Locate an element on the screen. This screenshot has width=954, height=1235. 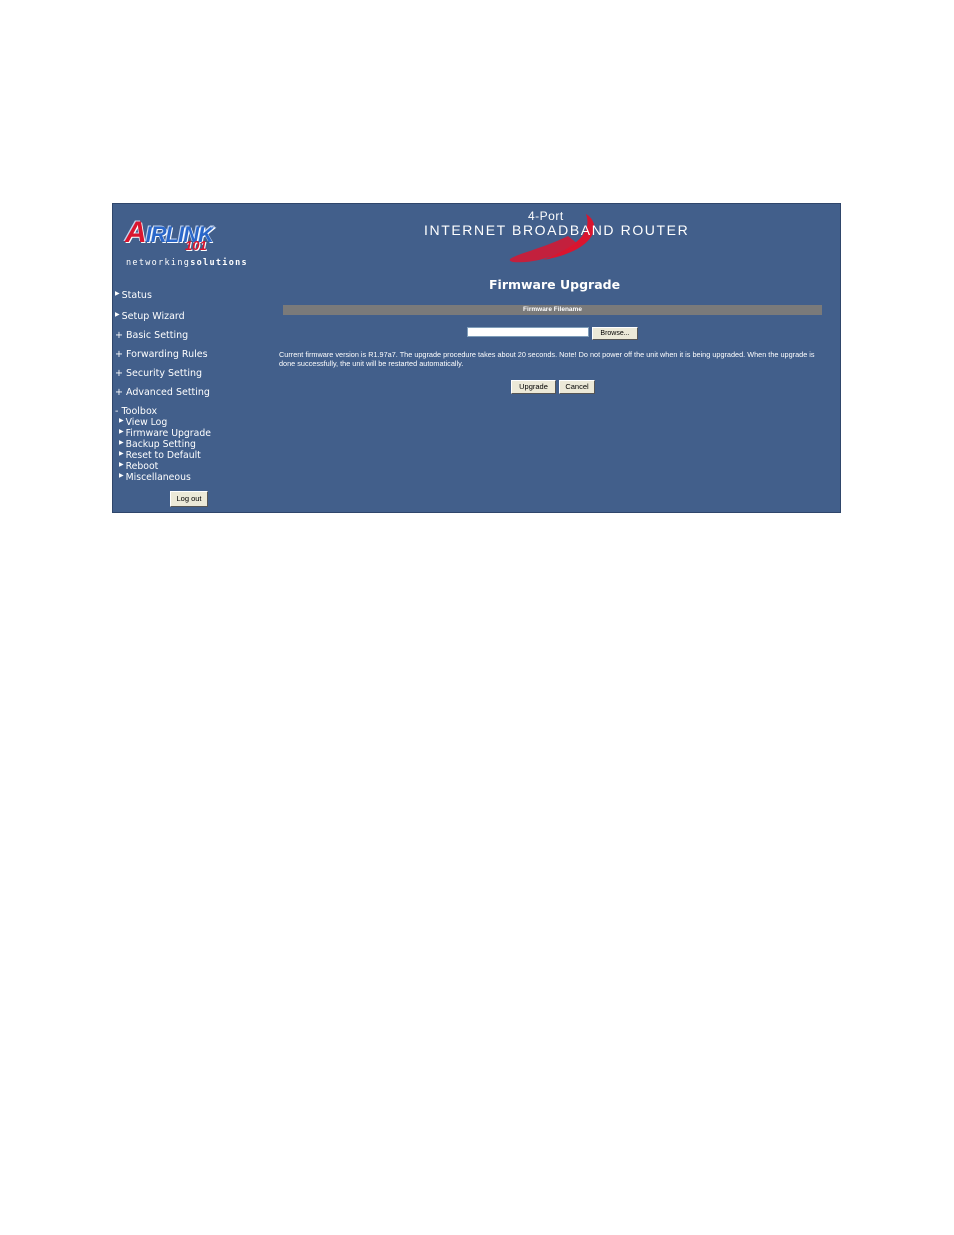
airlink-logo: AIRLINK ™ 101 networkingsolutions is located at coordinates (191, 238).